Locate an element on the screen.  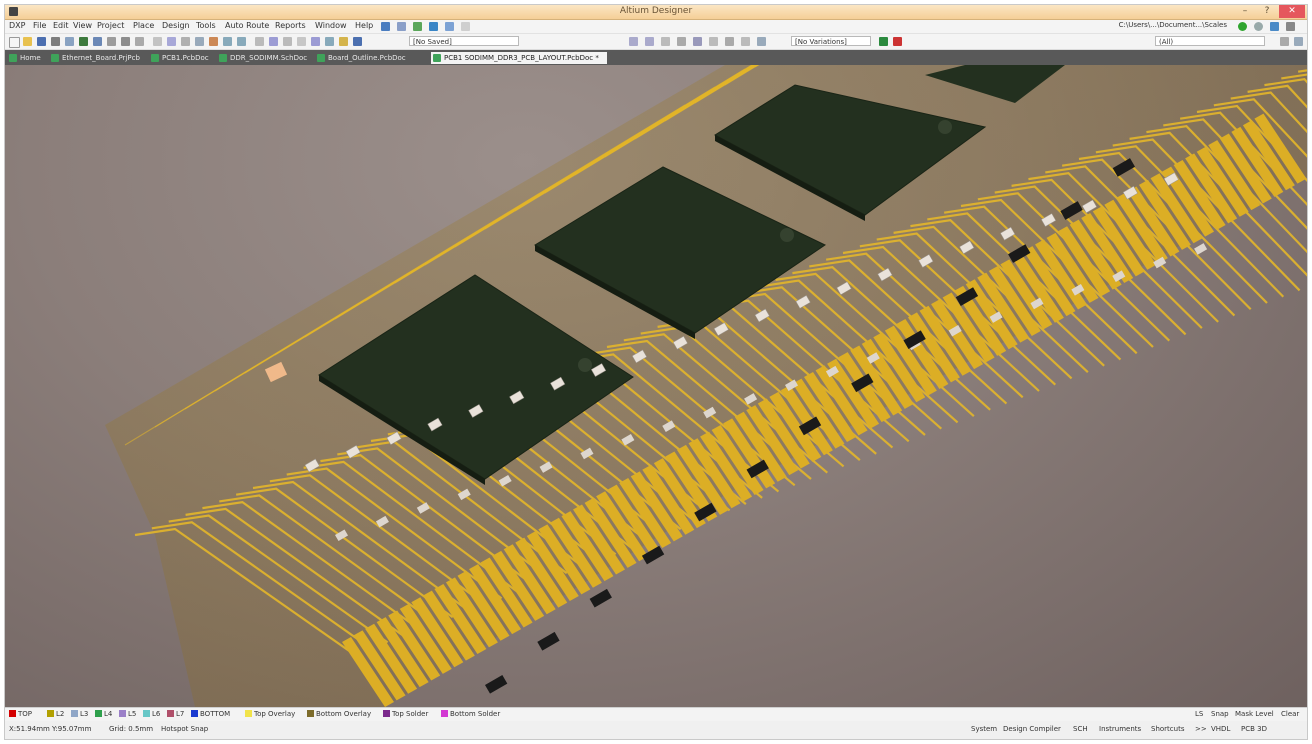
forward-icon is located at coordinates (1258, 26).